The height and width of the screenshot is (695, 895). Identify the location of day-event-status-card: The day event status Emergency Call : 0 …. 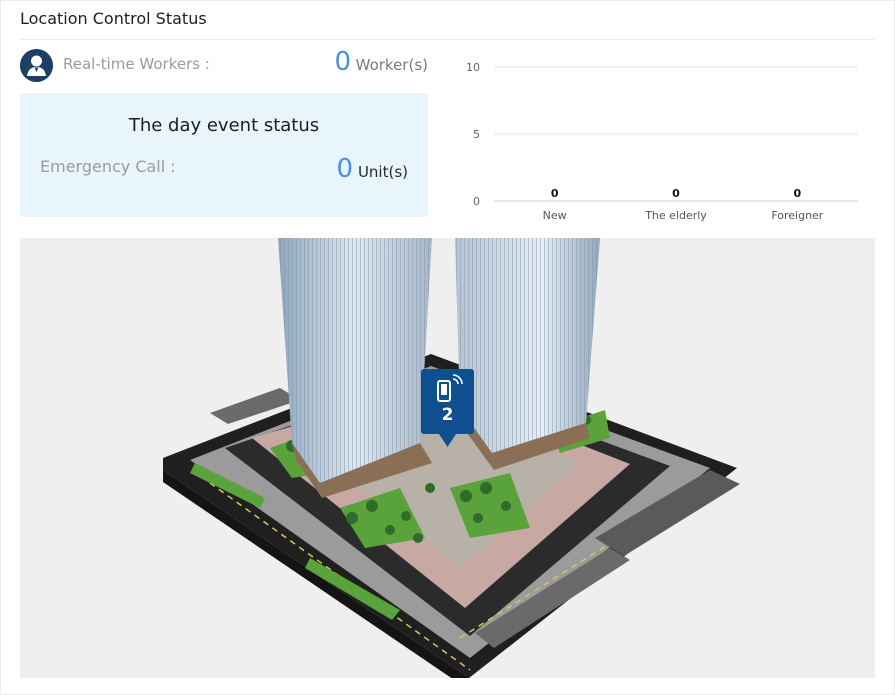
(224, 155).